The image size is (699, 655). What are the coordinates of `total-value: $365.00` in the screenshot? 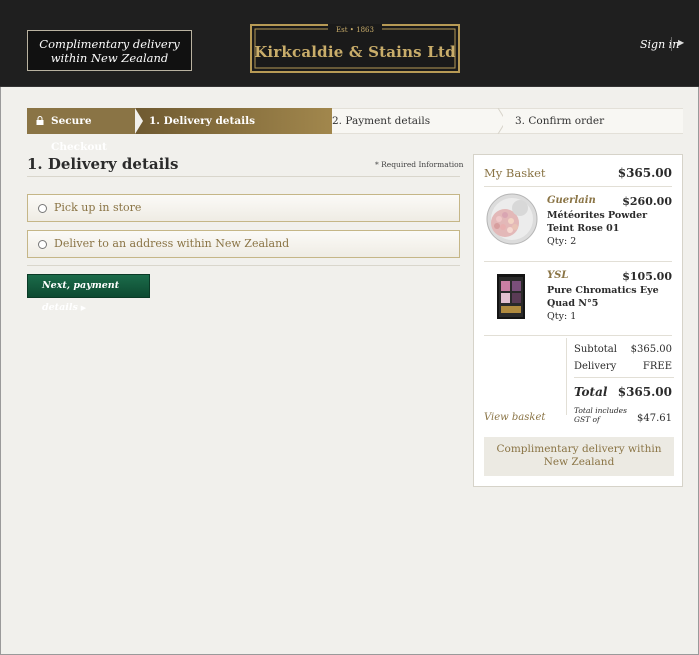 It's located at (644, 392).